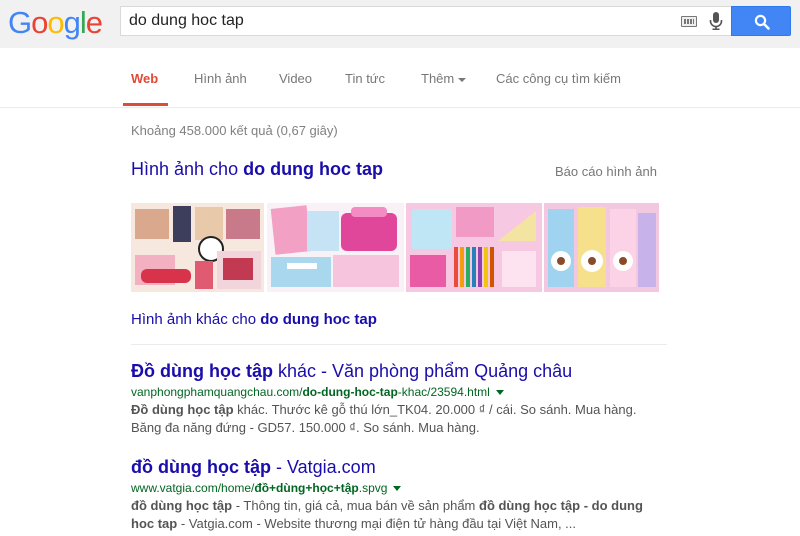  What do you see at coordinates (187, 169) in the screenshot?
I see `images-heading-prefix: Hình ảnh cho` at bounding box center [187, 169].